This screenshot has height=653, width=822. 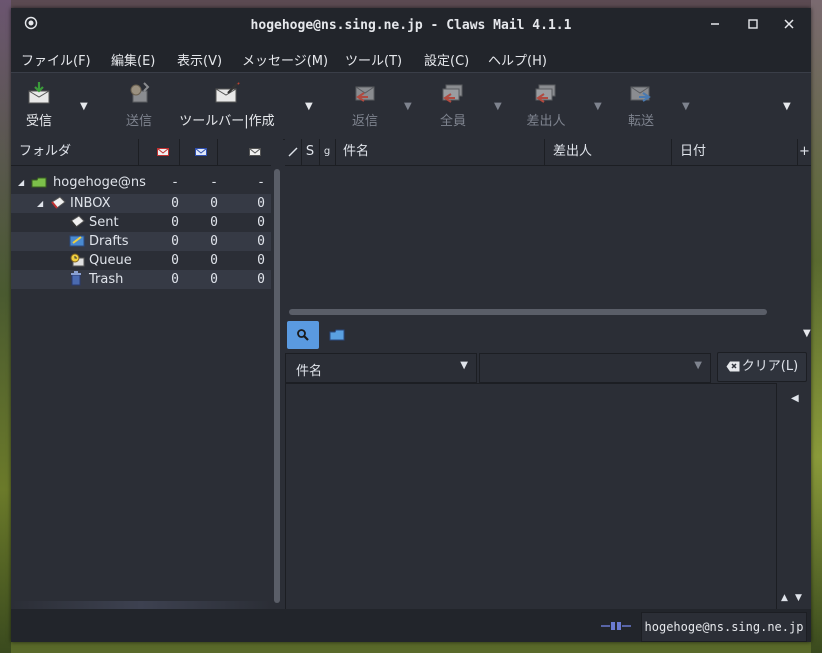 I want to click on forward-icon, so click(x=640, y=94).